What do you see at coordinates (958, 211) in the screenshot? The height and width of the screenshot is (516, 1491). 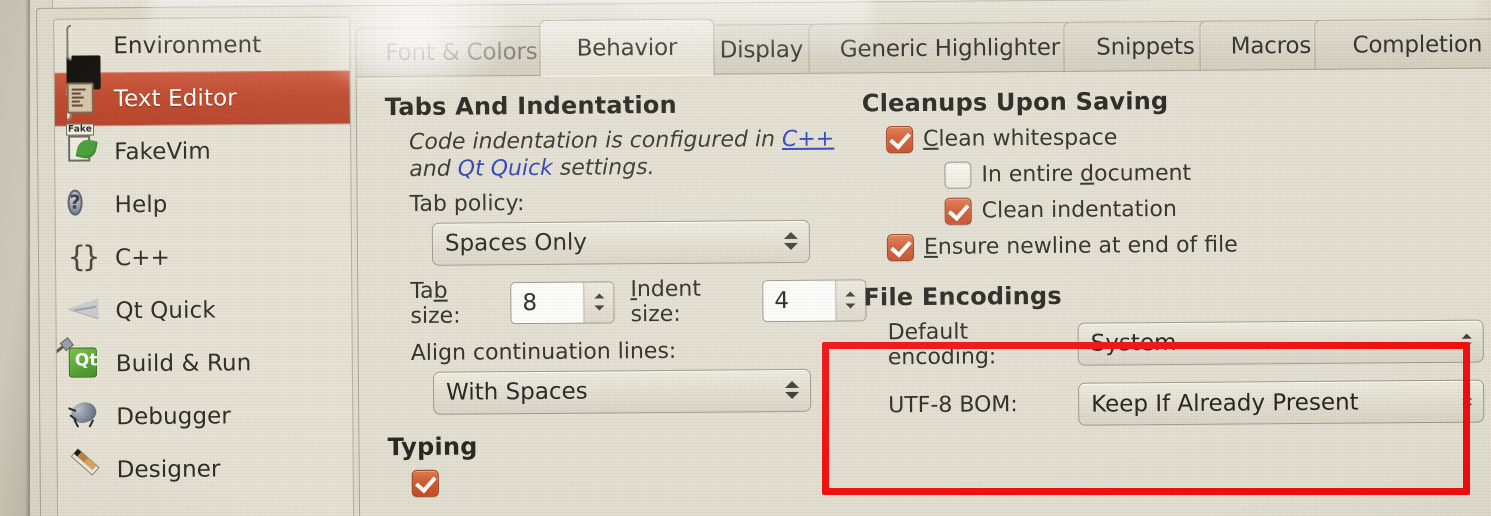 I see `clean-indentation-checkbox` at bounding box center [958, 211].